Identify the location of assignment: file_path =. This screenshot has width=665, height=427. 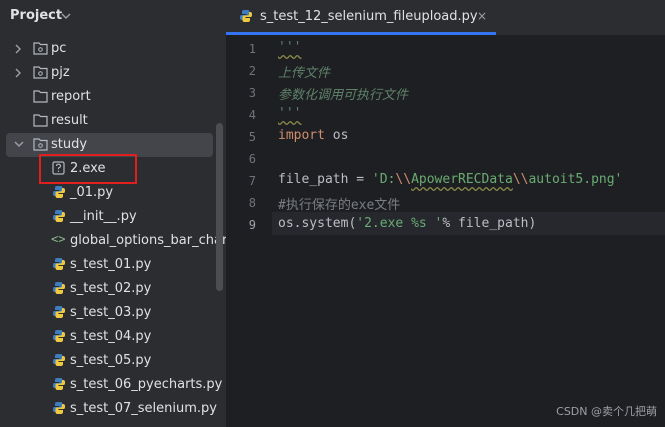
(325, 179).